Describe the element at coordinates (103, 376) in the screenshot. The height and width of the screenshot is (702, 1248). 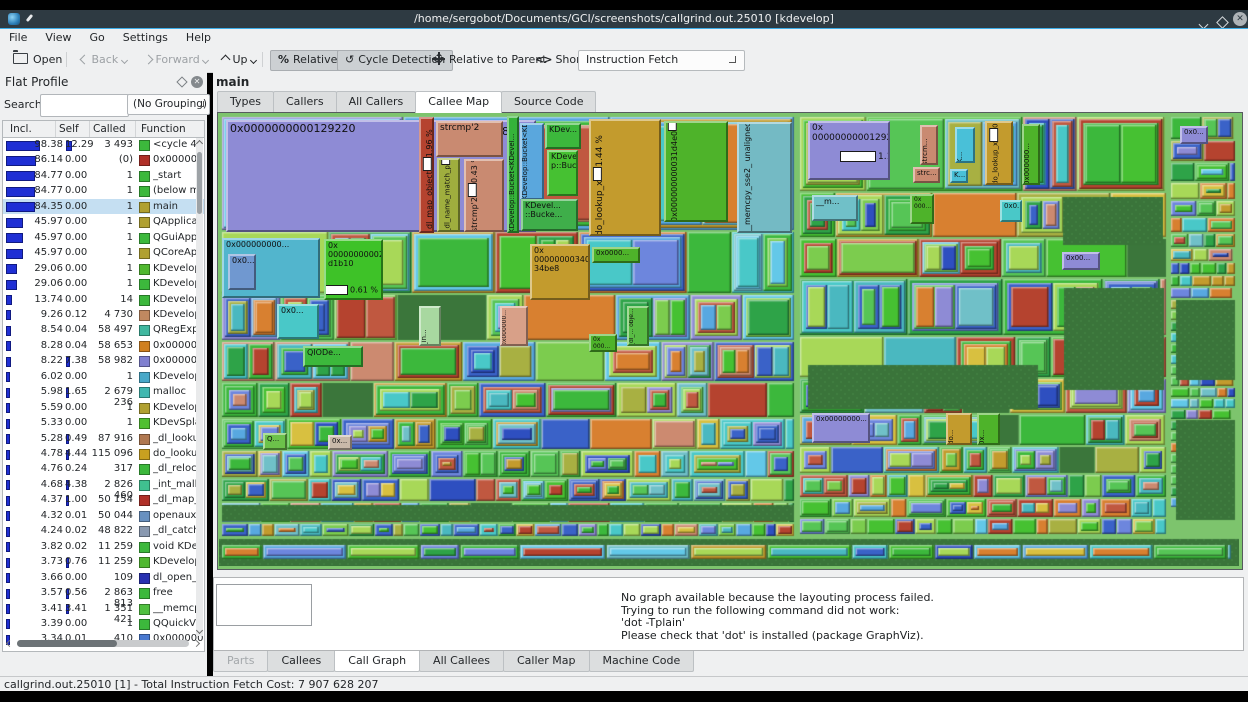
I see `table-row: 6.02 0.00 1 KDevelop::` at that location.